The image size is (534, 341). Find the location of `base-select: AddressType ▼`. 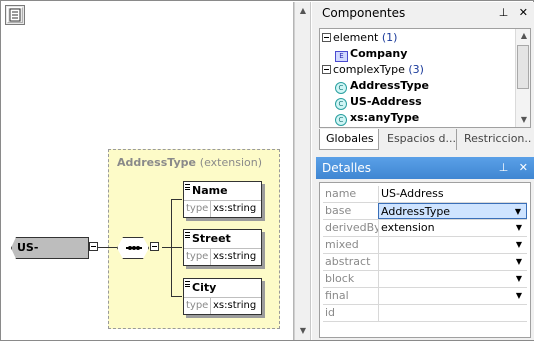

base-select: AddressType ▼ is located at coordinates (452, 211).